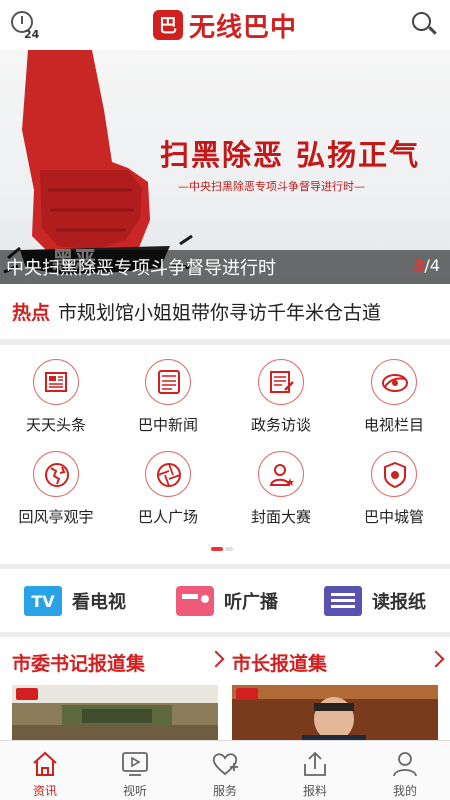  I want to click on upload-icon, so click(315, 763).